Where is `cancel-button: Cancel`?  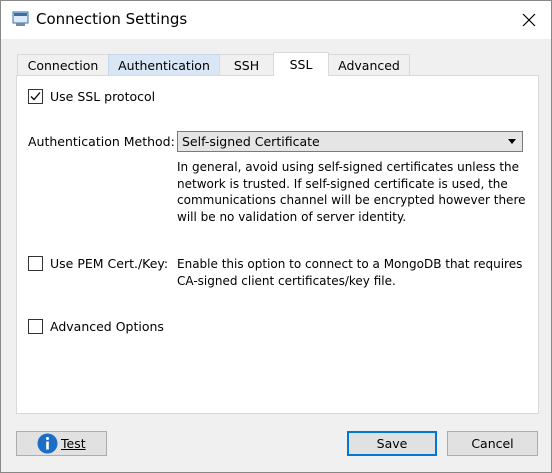
cancel-button: Cancel is located at coordinates (492, 443).